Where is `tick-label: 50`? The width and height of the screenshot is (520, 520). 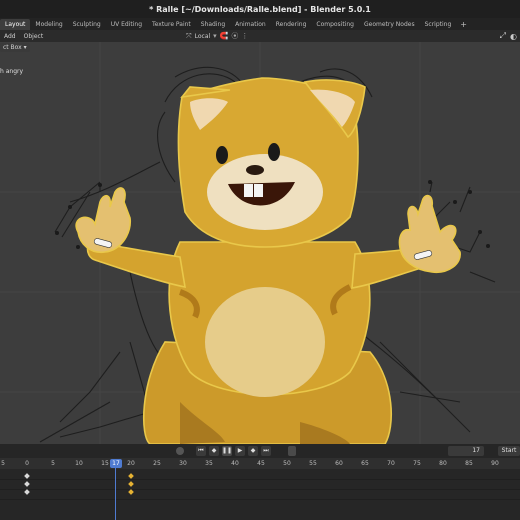 tick-label: 50 is located at coordinates (287, 463).